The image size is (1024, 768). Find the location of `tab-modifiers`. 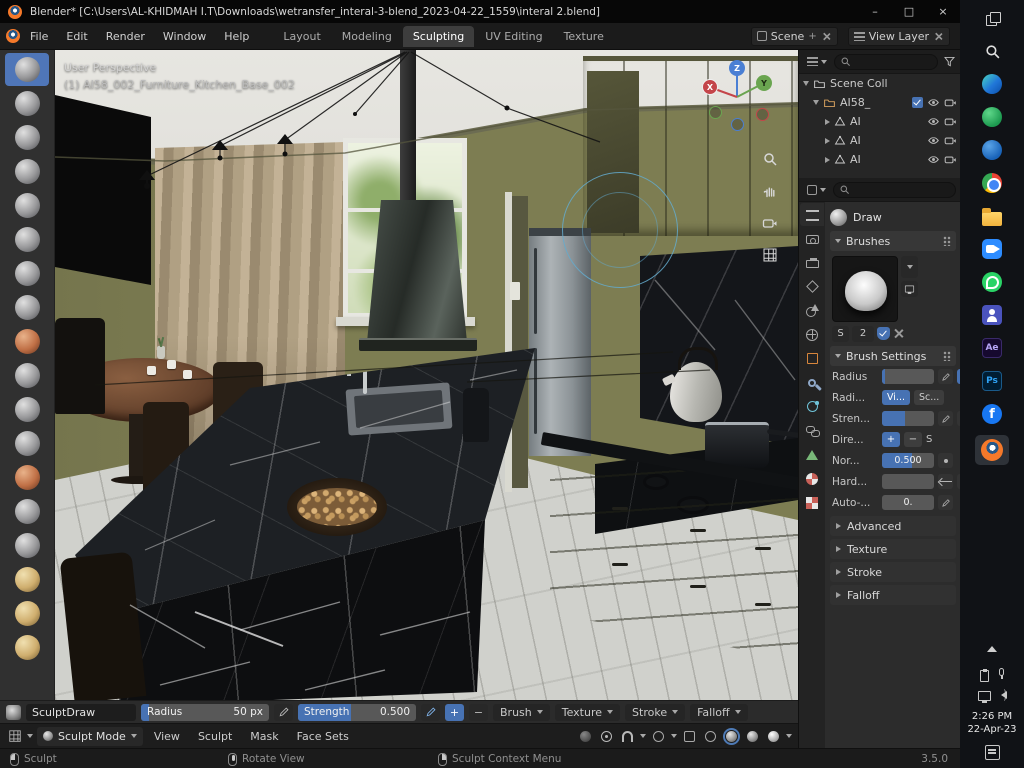

tab-modifiers is located at coordinates (812, 382).